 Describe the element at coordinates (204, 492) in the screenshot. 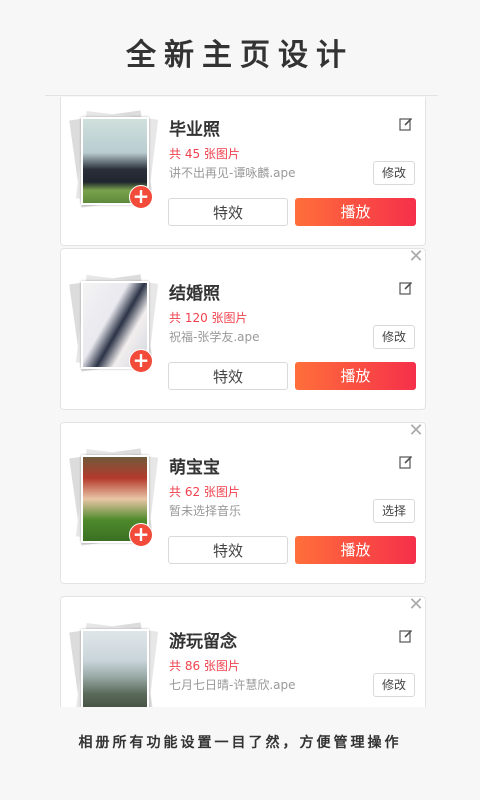

I see `album-photo-count: 共 62 张图片` at that location.